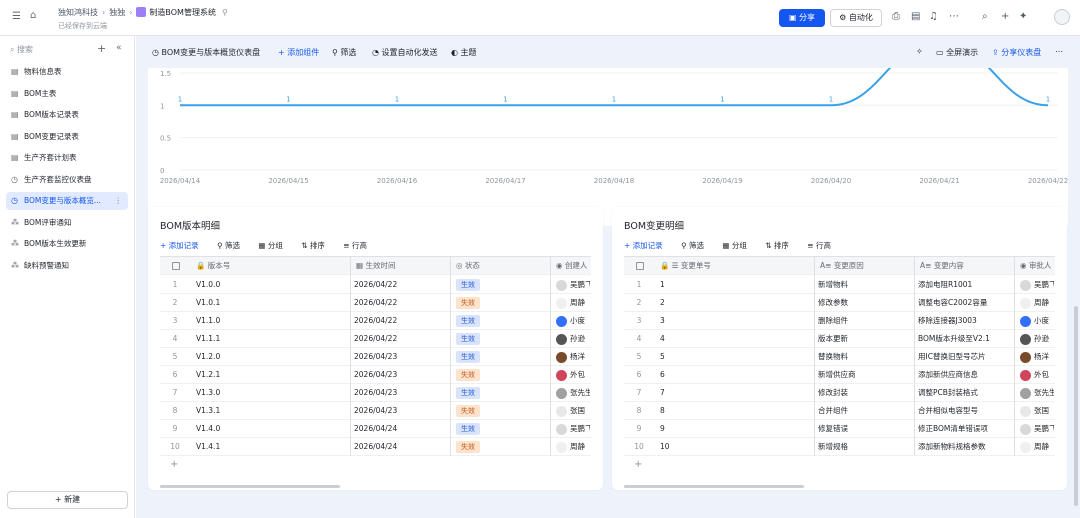 The height and width of the screenshot is (518, 1080). I want to click on ai-sparkle-icon: ✦, so click(1023, 16).